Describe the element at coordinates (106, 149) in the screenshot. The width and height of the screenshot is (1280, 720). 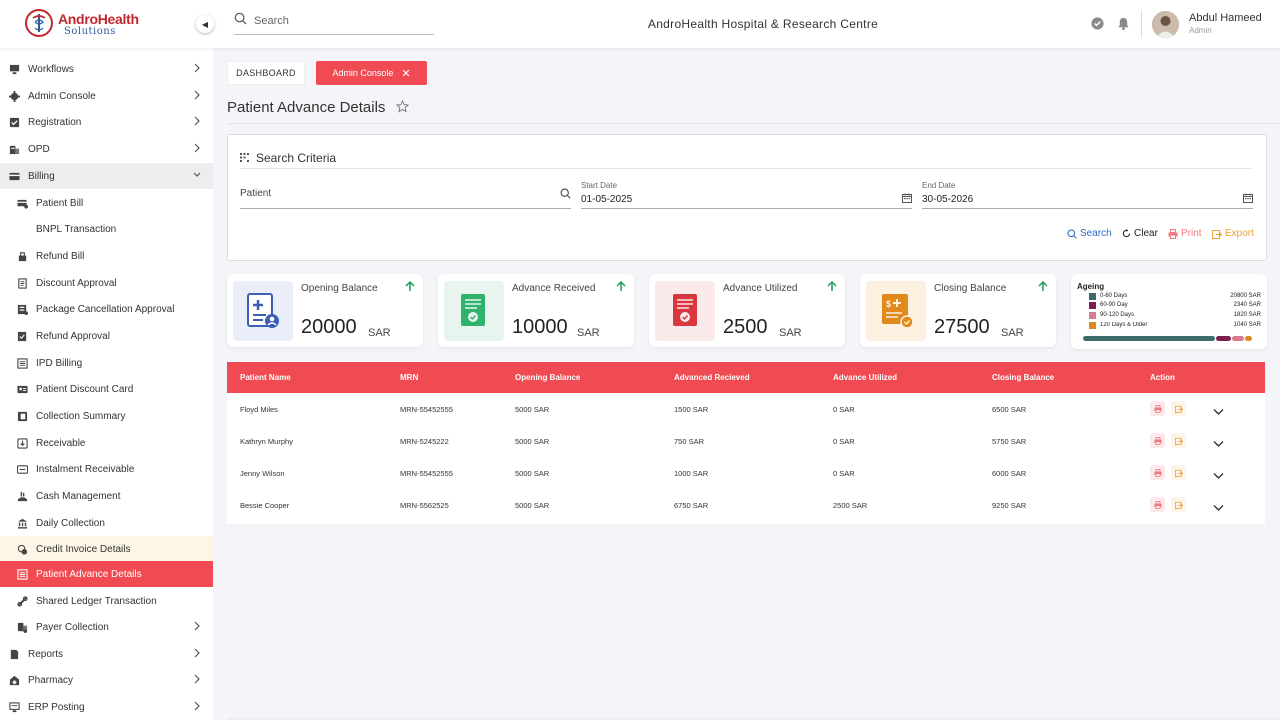
I see `sidebar-item-opd: OPD` at that location.